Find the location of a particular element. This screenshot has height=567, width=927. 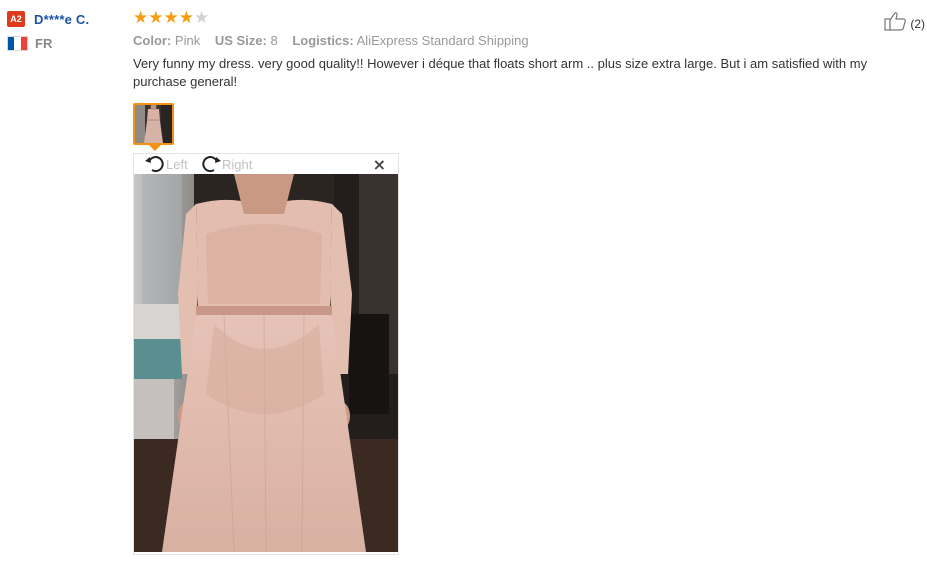

rotate-right-label: Right is located at coordinates (237, 164).